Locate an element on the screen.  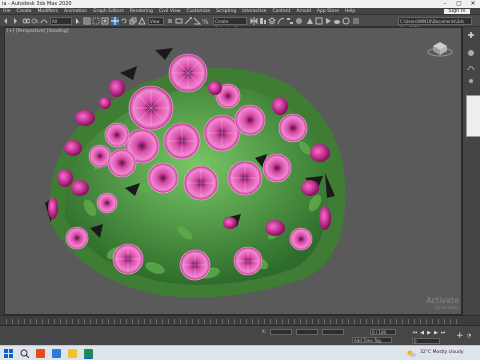
unlink-icon is located at coordinates (35, 21).